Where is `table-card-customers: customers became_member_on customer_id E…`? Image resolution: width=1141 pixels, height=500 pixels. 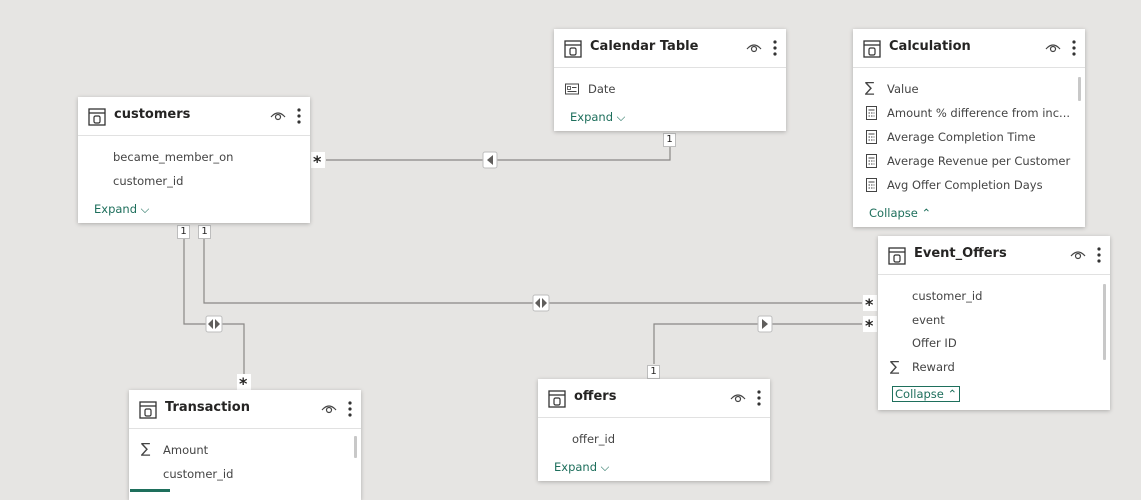 table-card-customers: customers became_member_on customer_id E… is located at coordinates (194, 160).